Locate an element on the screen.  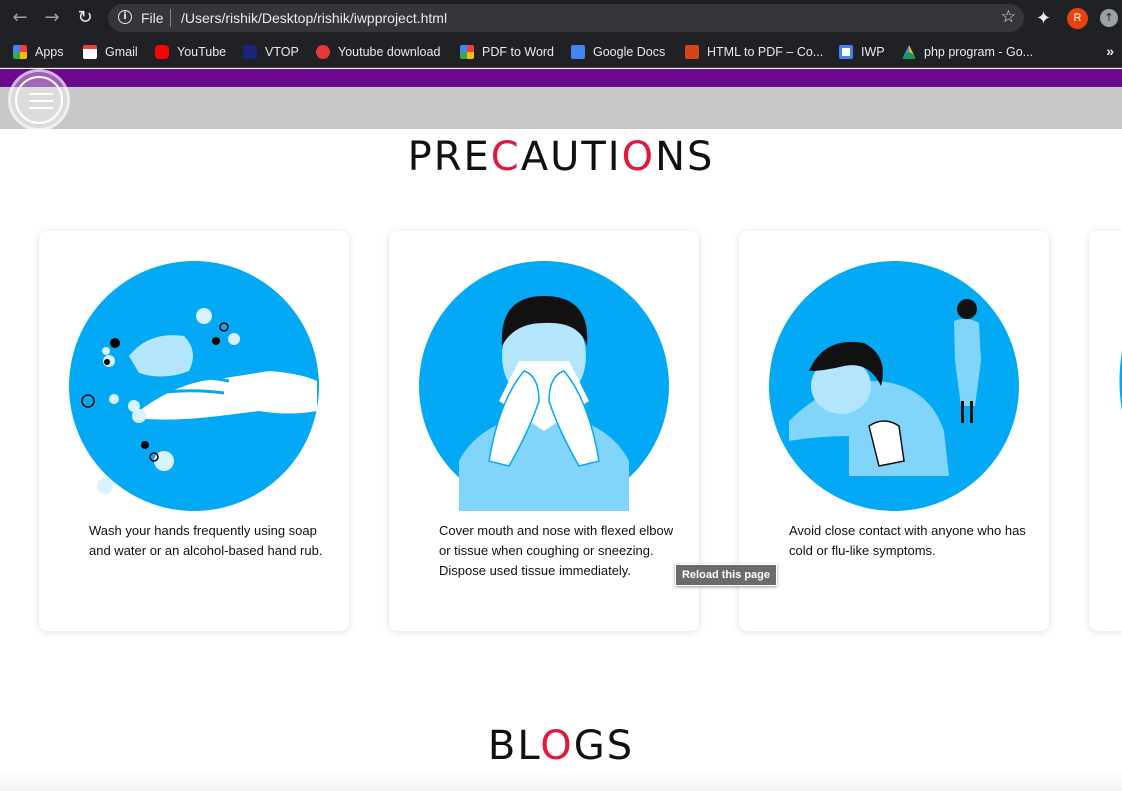
reload-tooltip: Reload this page is located at coordinates (726, 575).